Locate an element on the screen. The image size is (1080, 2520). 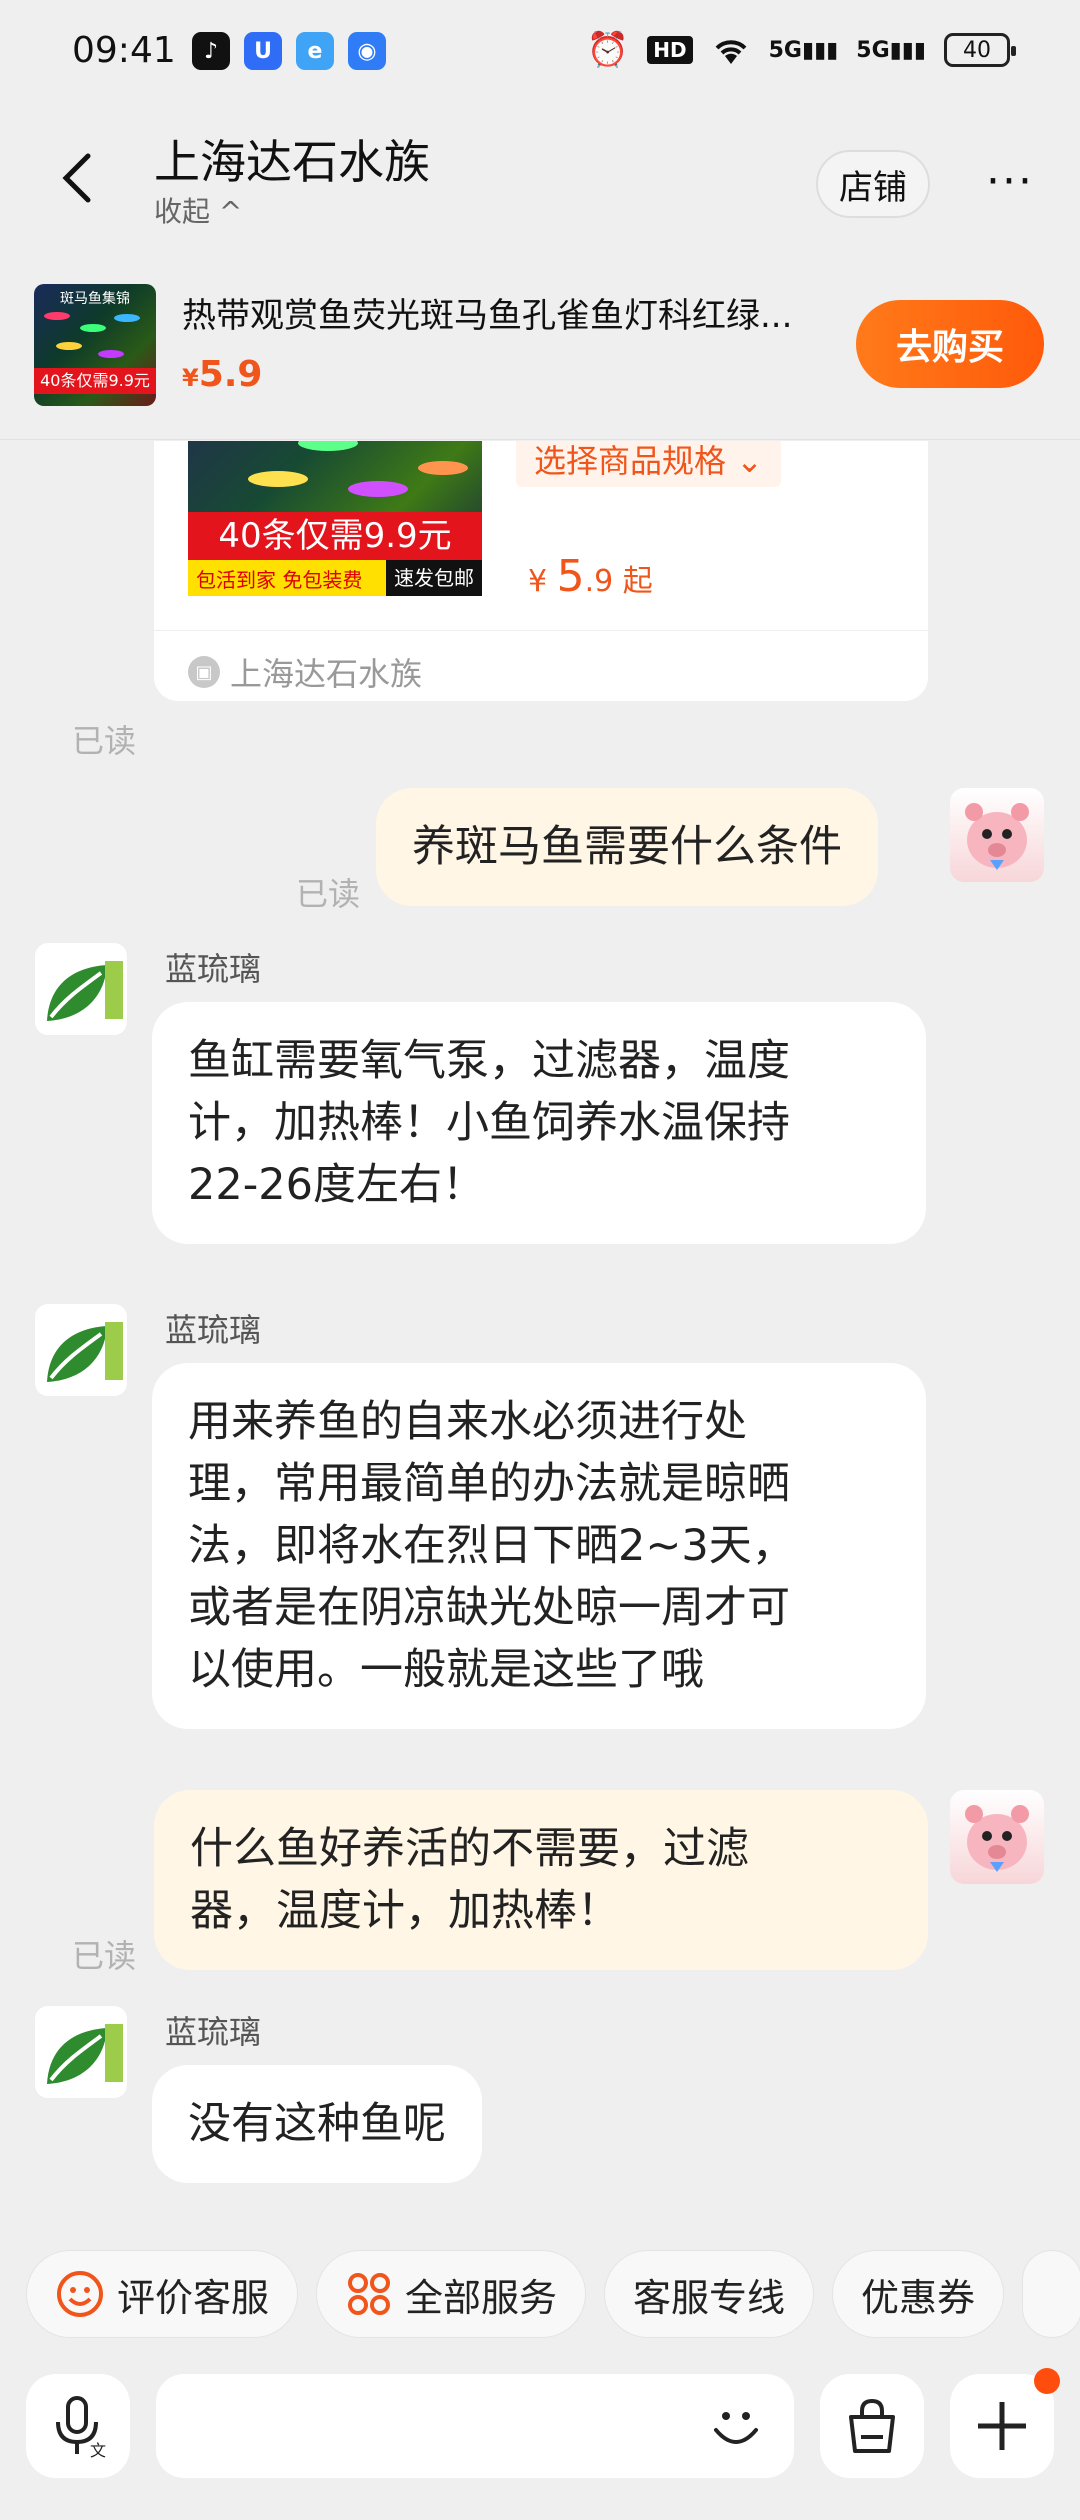
hd-icon: HD is located at coordinates (670, 50).